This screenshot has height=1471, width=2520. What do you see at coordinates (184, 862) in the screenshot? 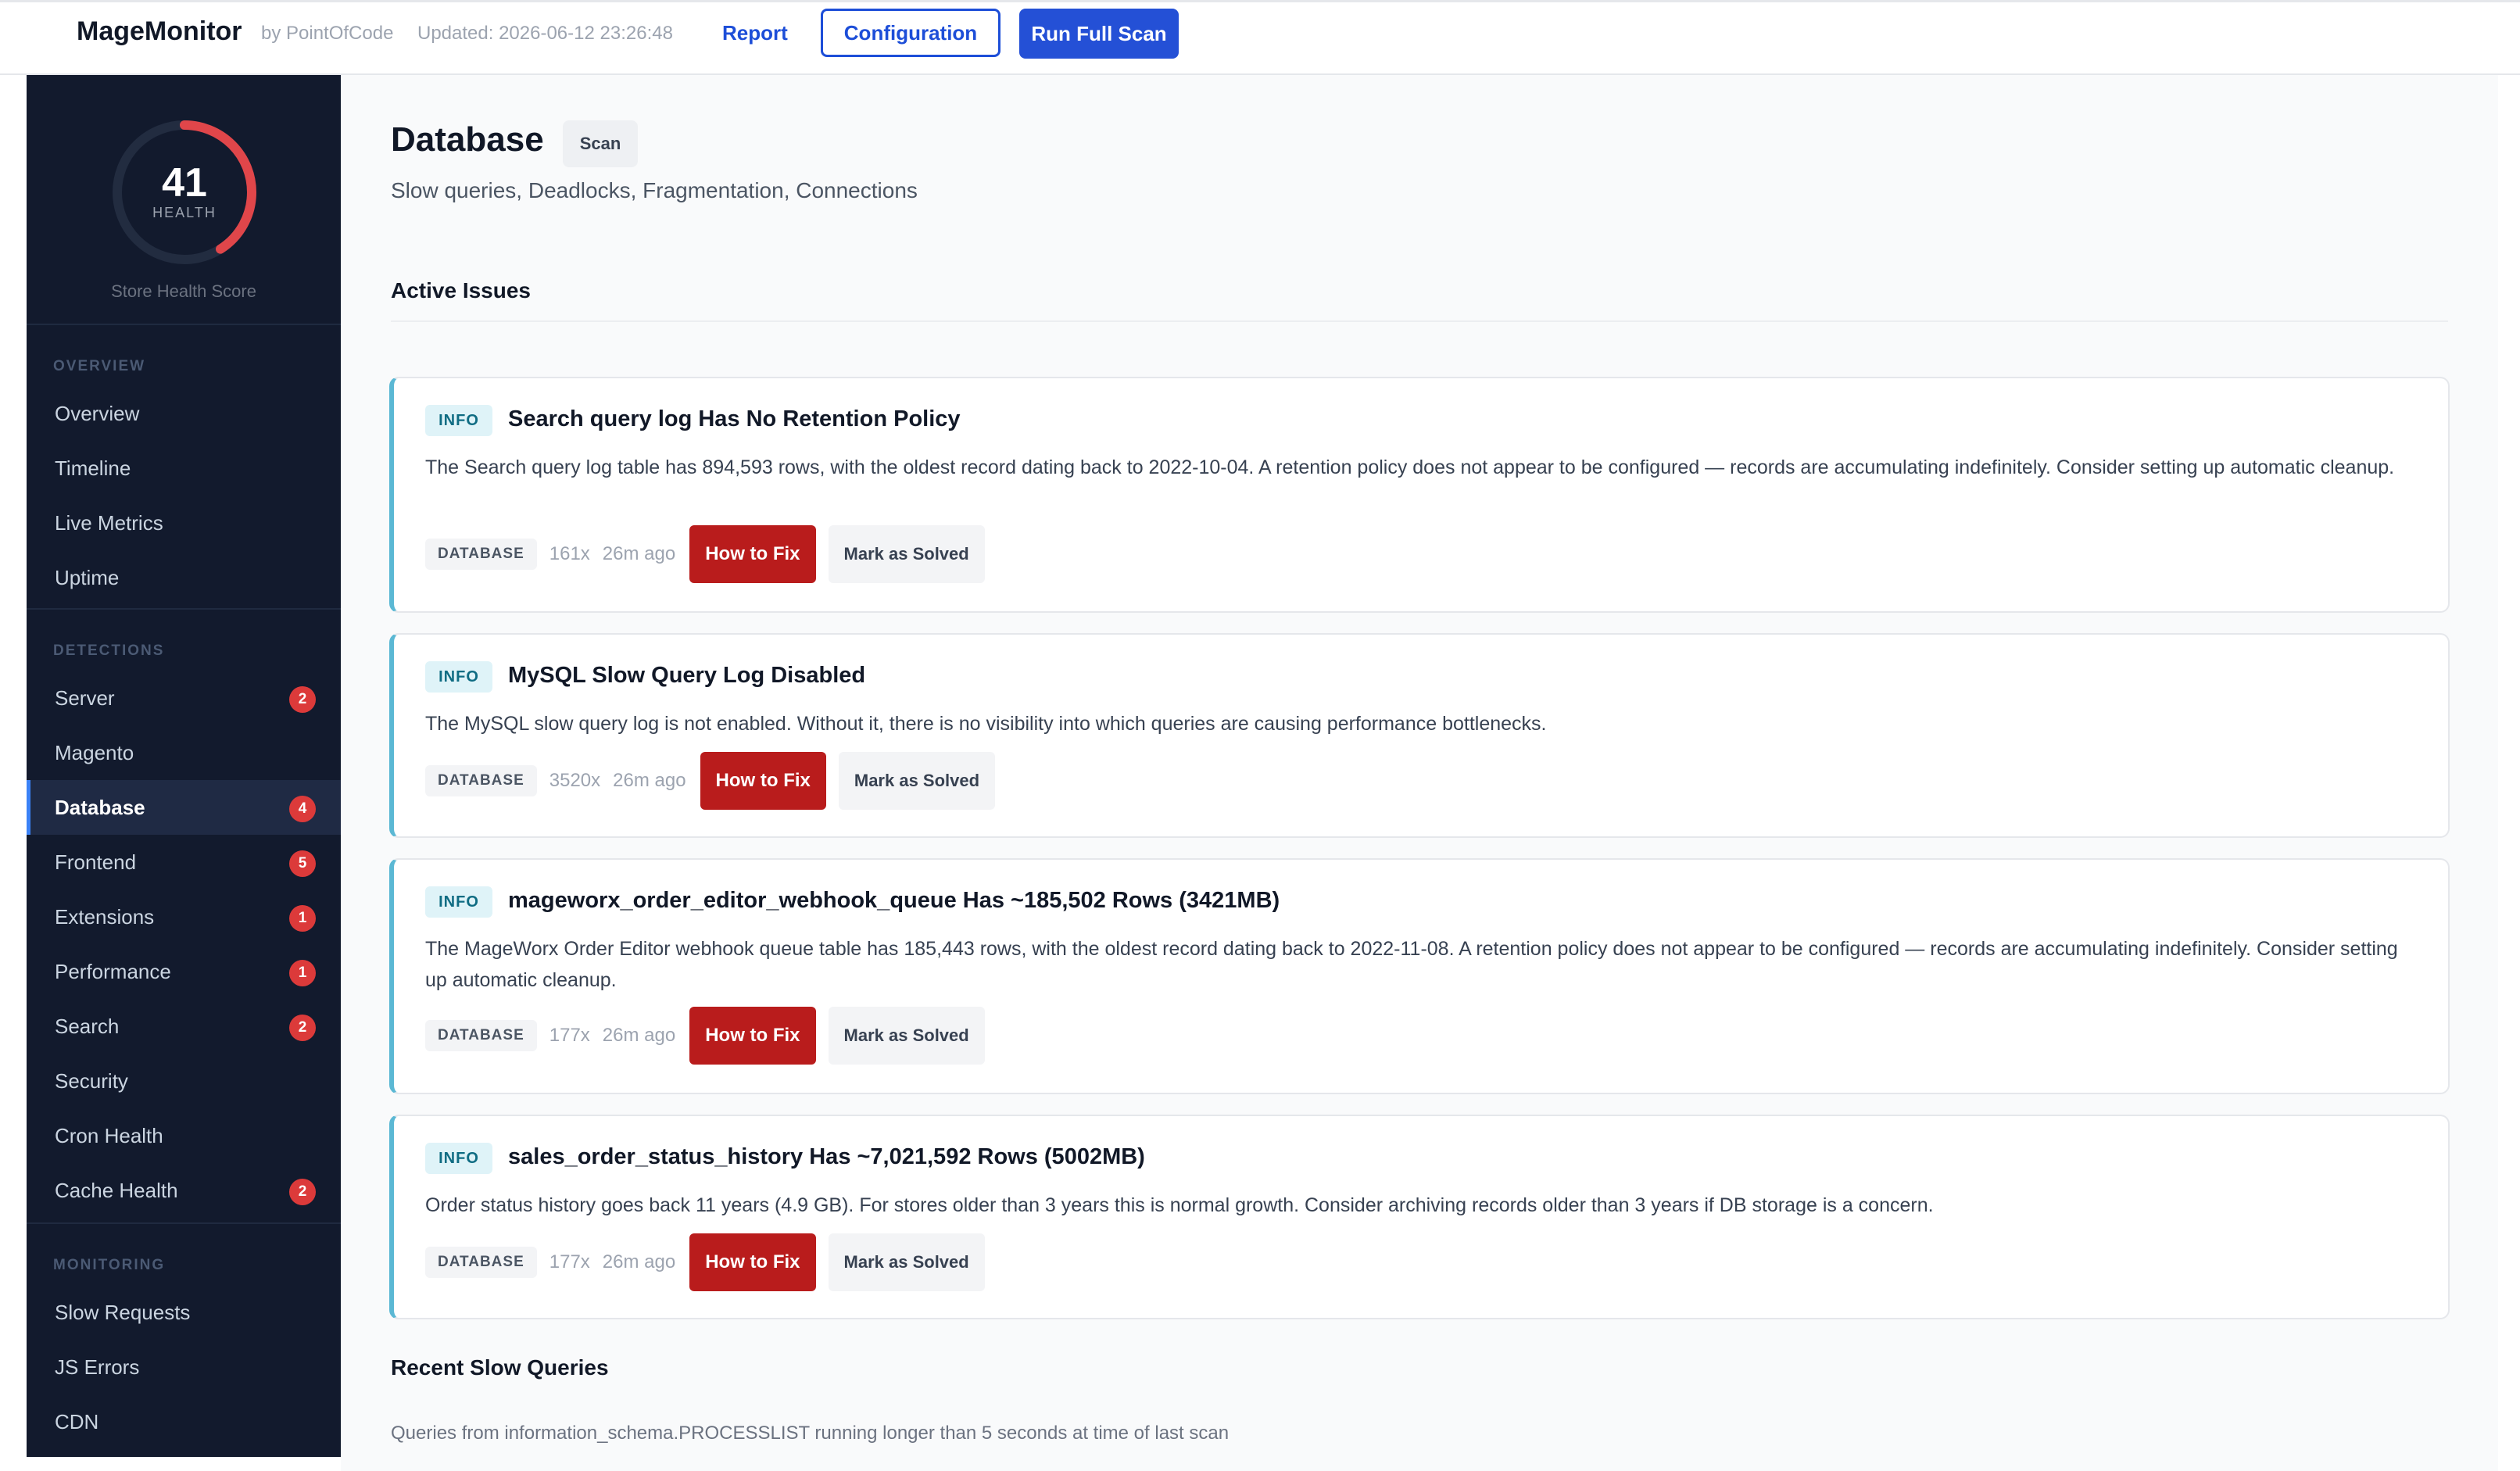
I see `sidebar-item-frontend: Frontend 5` at bounding box center [184, 862].